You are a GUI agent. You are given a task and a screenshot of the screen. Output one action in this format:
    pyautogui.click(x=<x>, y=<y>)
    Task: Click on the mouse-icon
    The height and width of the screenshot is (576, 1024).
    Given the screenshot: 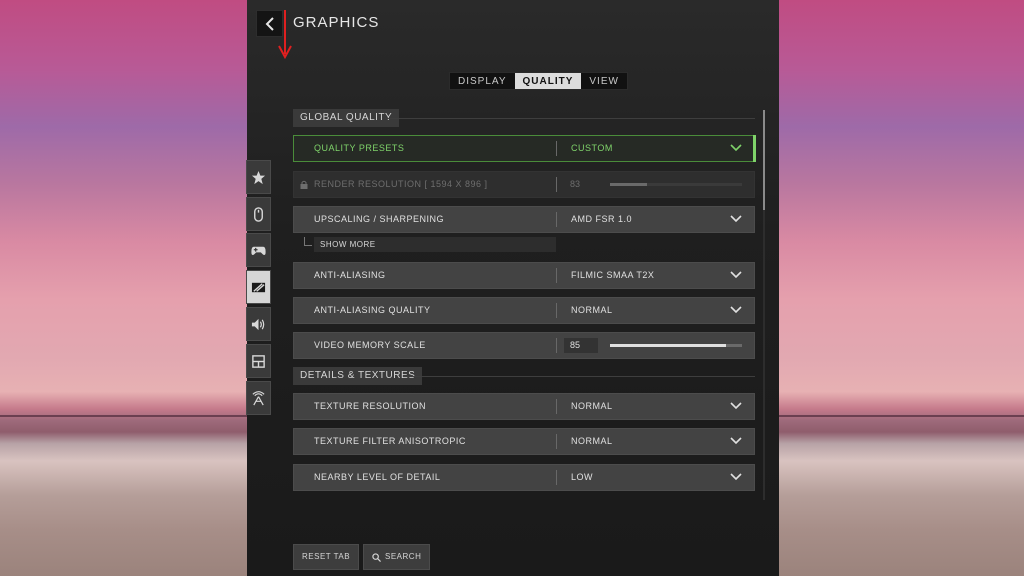 What is the action you would take?
    pyautogui.click(x=258, y=214)
    